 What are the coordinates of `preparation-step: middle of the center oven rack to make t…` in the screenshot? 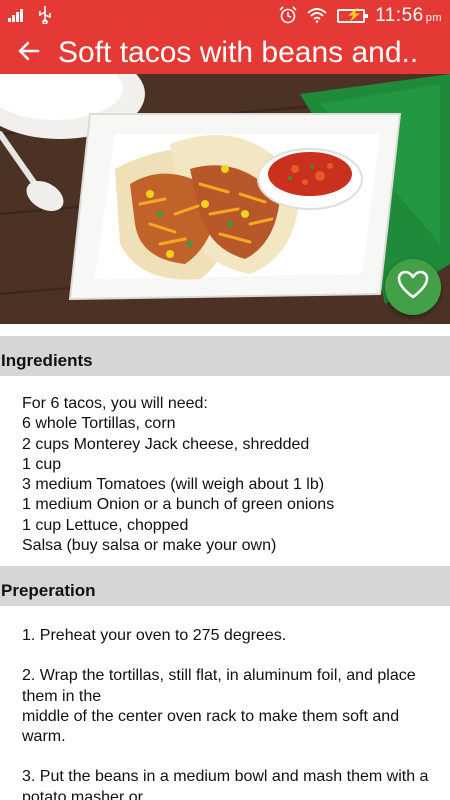 It's located at (213, 726).